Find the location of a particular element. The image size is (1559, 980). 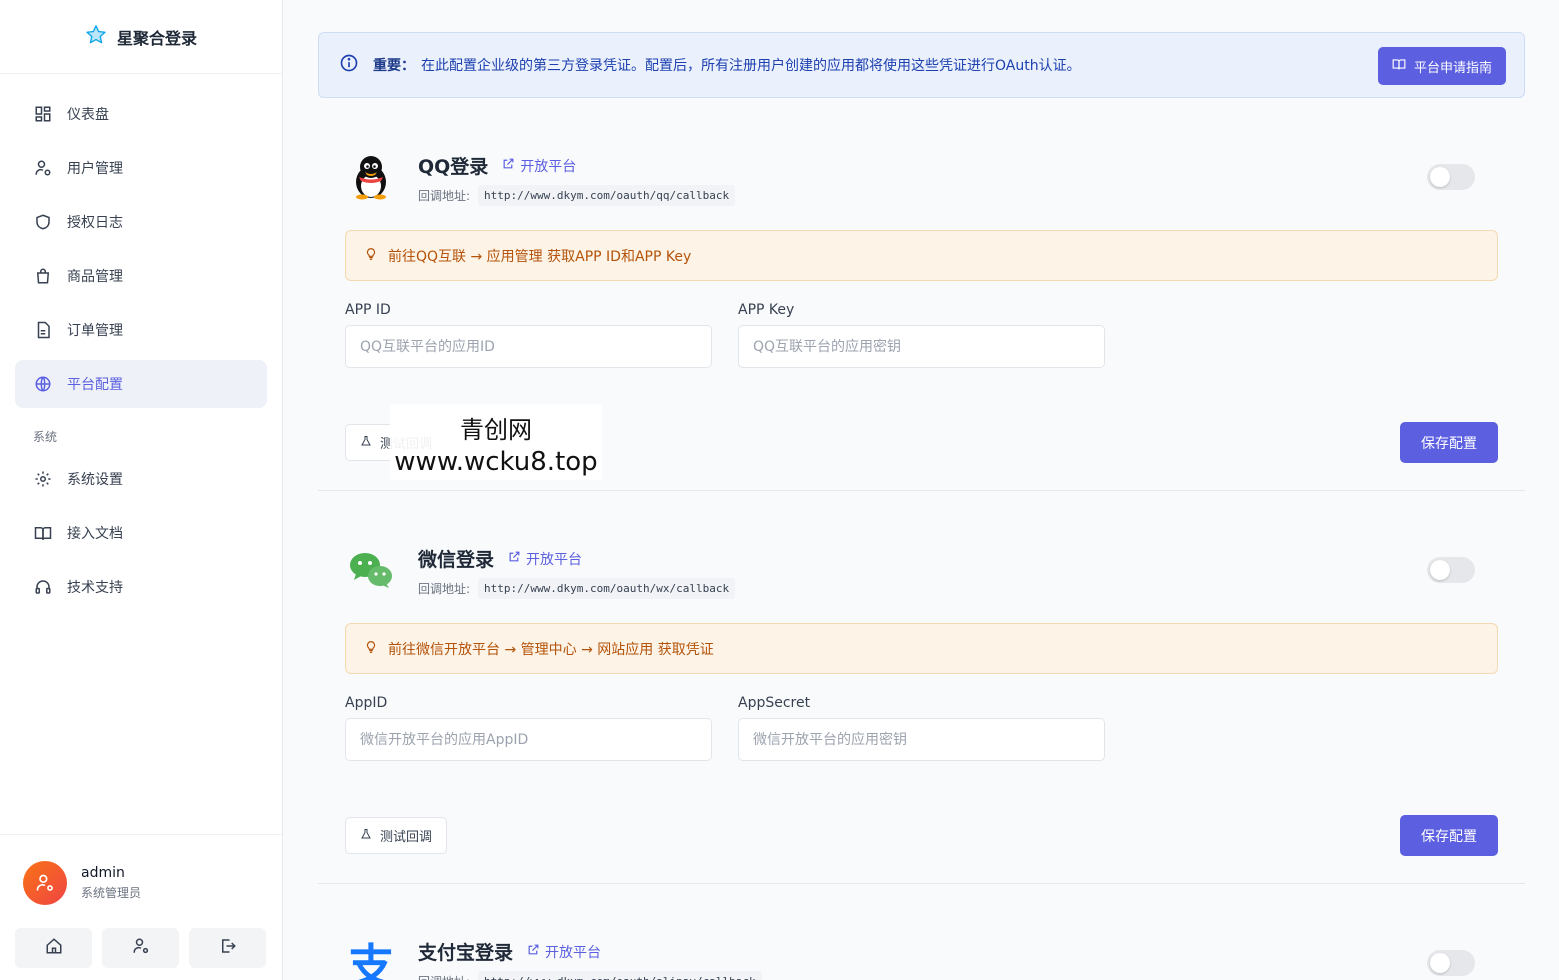

wechat-app-id-field: AppID is located at coordinates (528, 728).